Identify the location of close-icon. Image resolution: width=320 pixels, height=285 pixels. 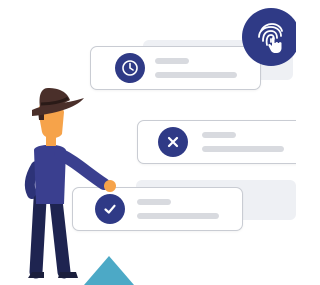
(173, 142).